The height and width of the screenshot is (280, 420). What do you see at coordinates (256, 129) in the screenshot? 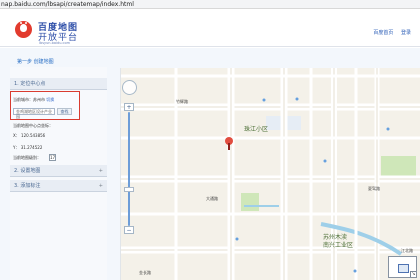
I see `zhujiang-district-label: 珠江小区` at bounding box center [256, 129].